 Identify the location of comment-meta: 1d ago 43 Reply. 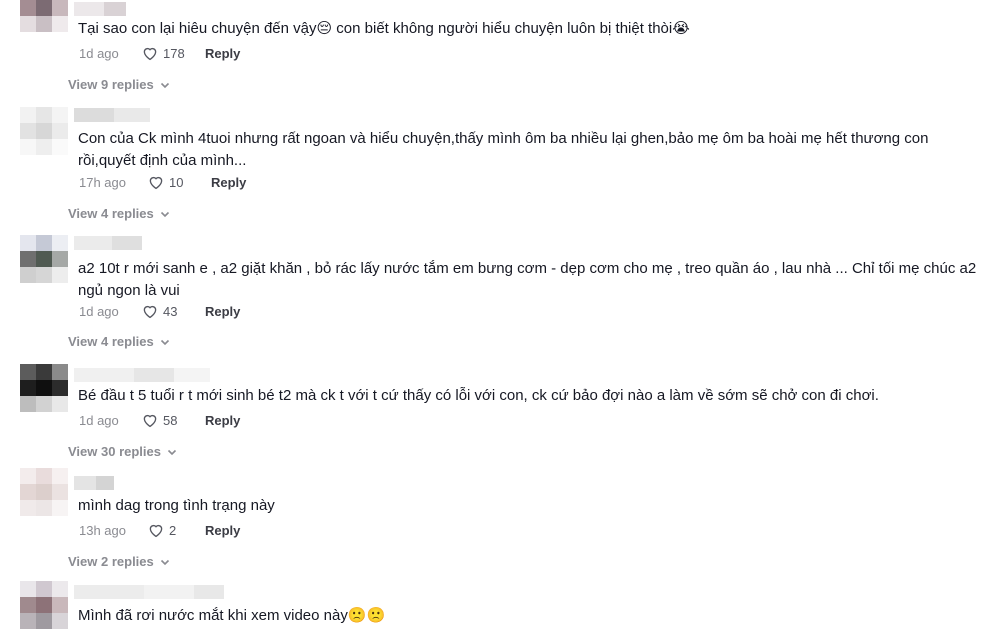
(159, 311).